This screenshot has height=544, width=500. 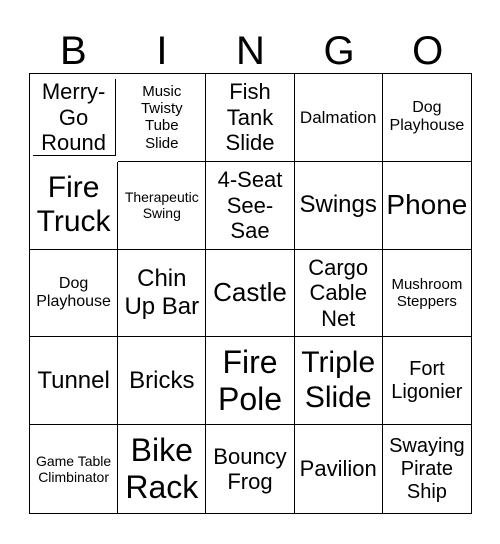 I want to click on header-letter-i: I, so click(x=162, y=51).